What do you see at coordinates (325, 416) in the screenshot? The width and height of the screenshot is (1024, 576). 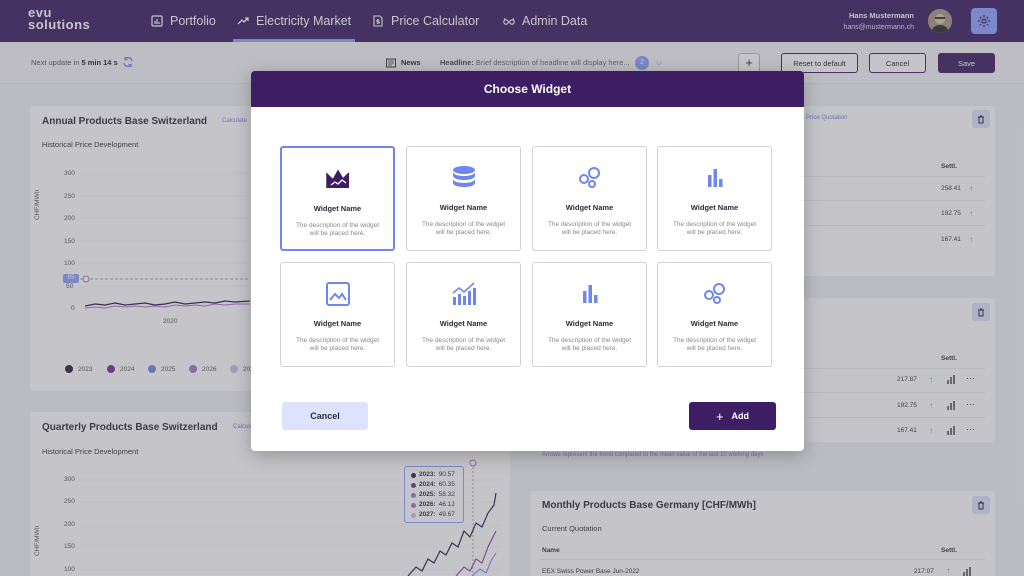 I see `dialog-cancel-button: Cancel` at bounding box center [325, 416].